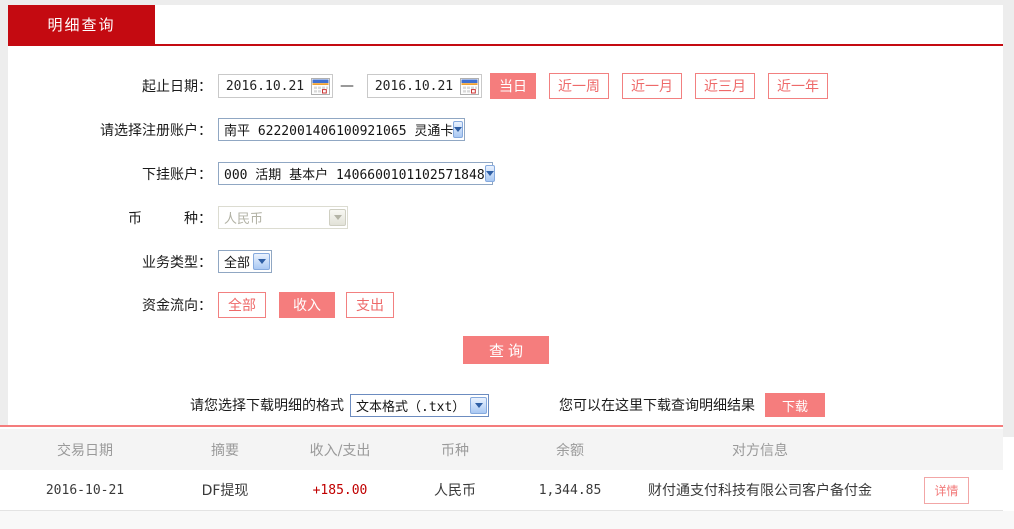  Describe the element at coordinates (798, 86) in the screenshot. I see `quick-range-year-button: 近一年` at that location.